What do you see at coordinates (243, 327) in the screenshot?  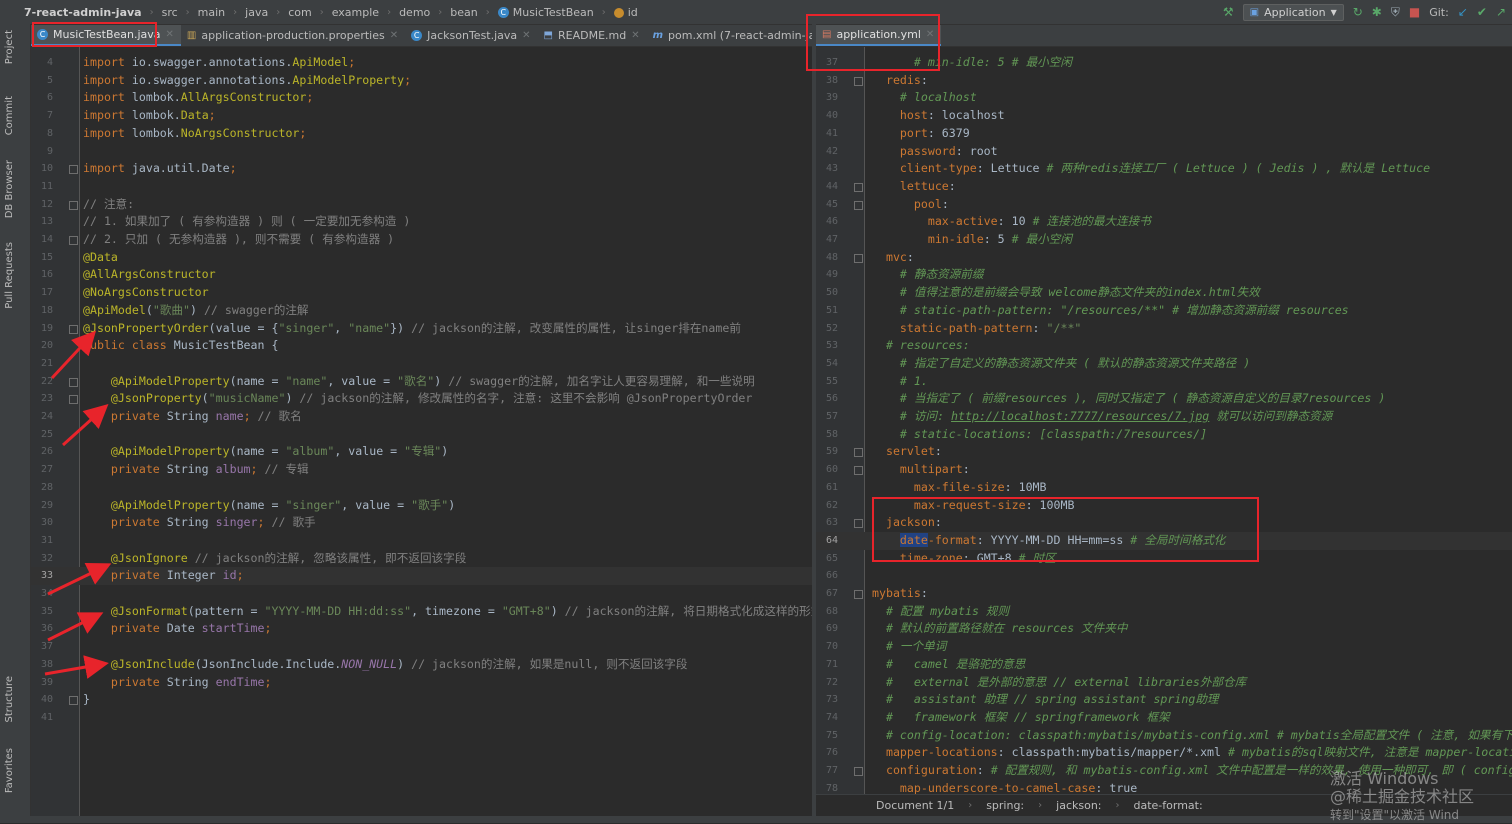 I see `code-token: (value = {` at bounding box center [243, 327].